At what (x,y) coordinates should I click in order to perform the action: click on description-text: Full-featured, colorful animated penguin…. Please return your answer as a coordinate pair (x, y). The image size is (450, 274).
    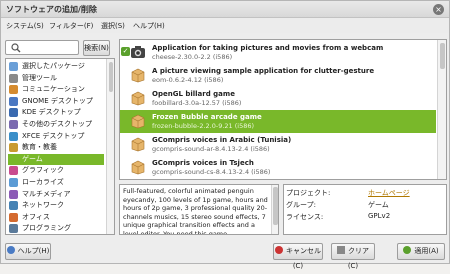
    Looking at the image, I should click on (195, 211).